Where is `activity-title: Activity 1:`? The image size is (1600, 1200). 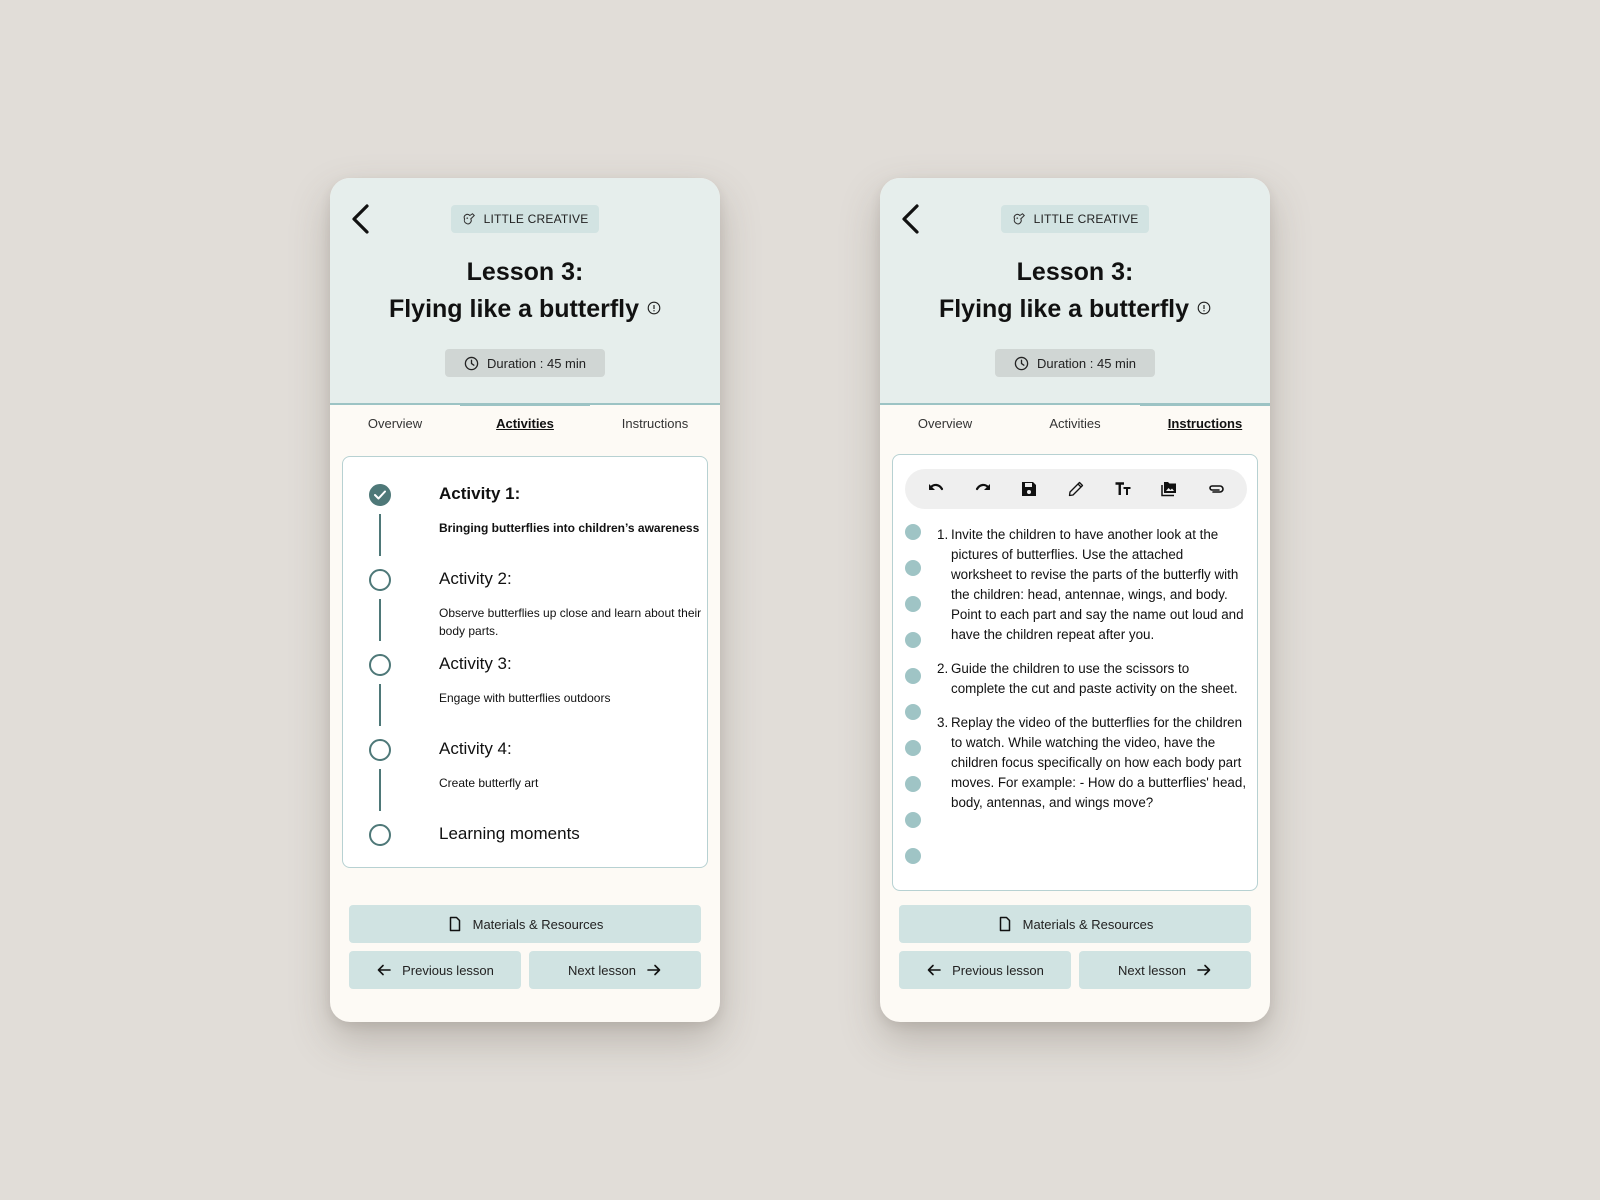
activity-title: Activity 1: is located at coordinates (480, 493).